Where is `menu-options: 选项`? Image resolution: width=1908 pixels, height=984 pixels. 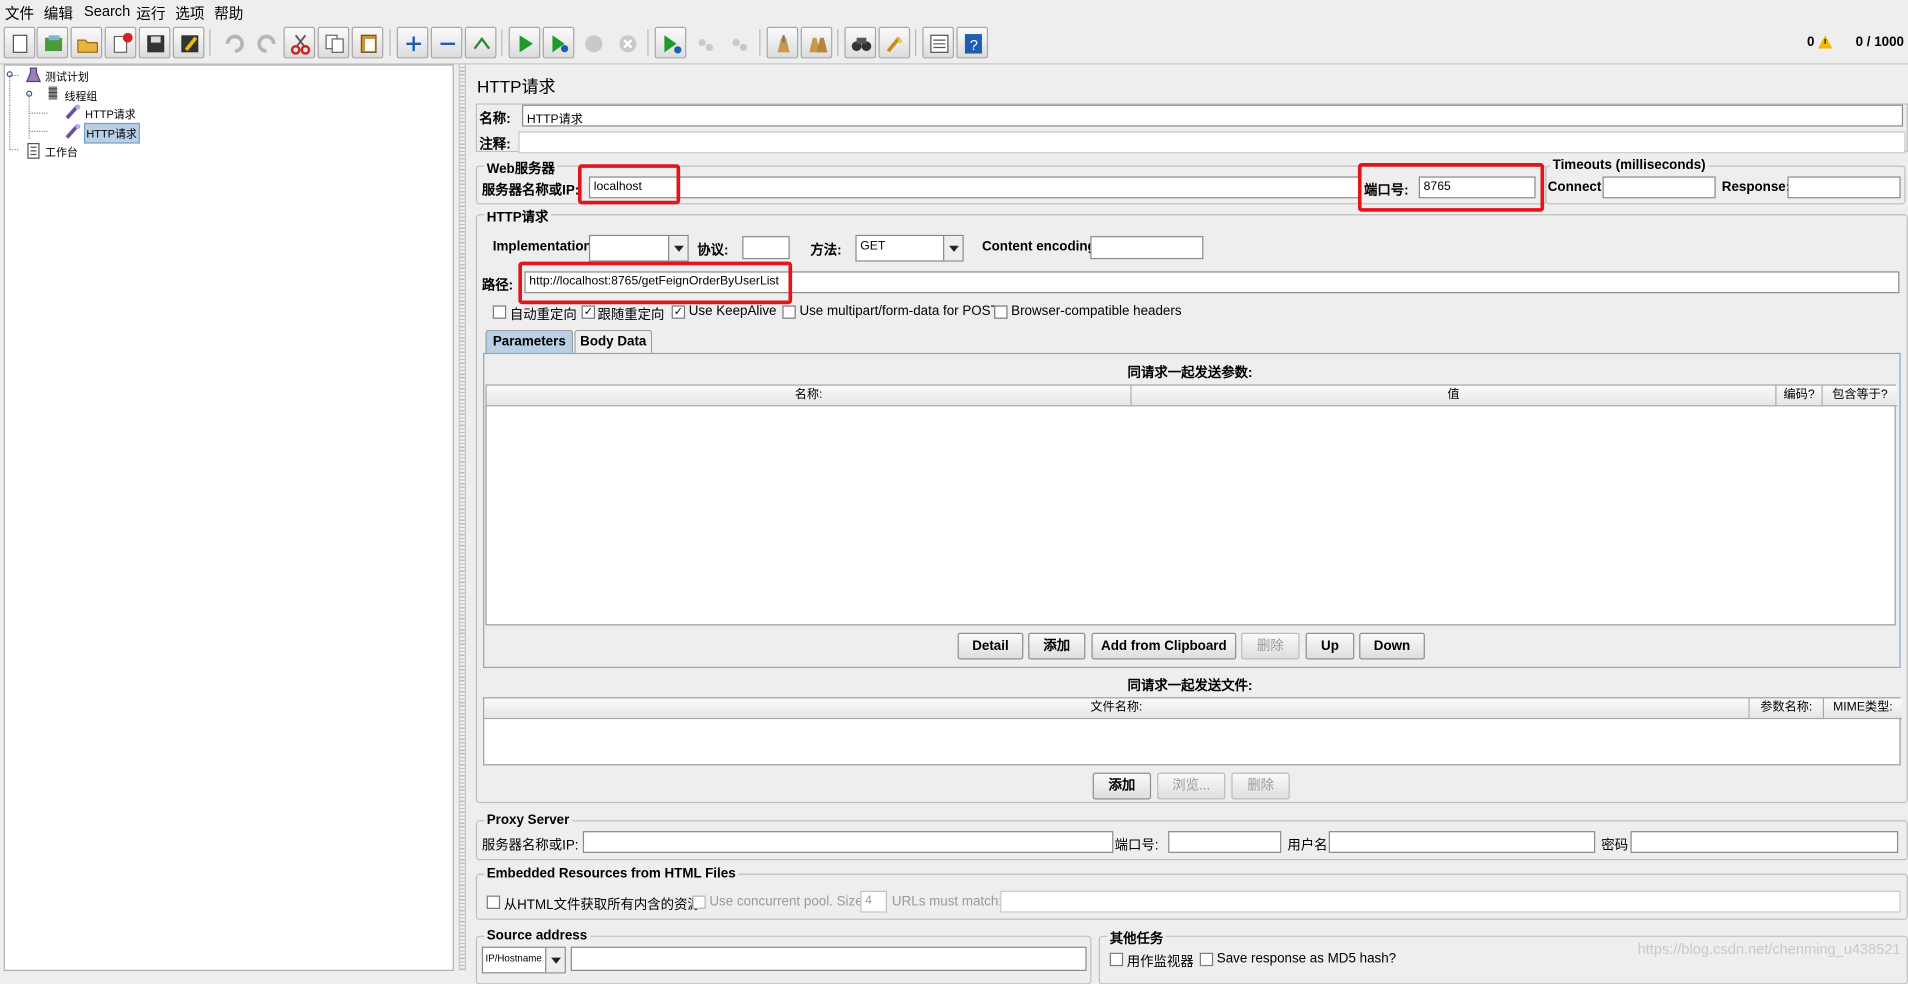 menu-options: 选项 is located at coordinates (189, 12).